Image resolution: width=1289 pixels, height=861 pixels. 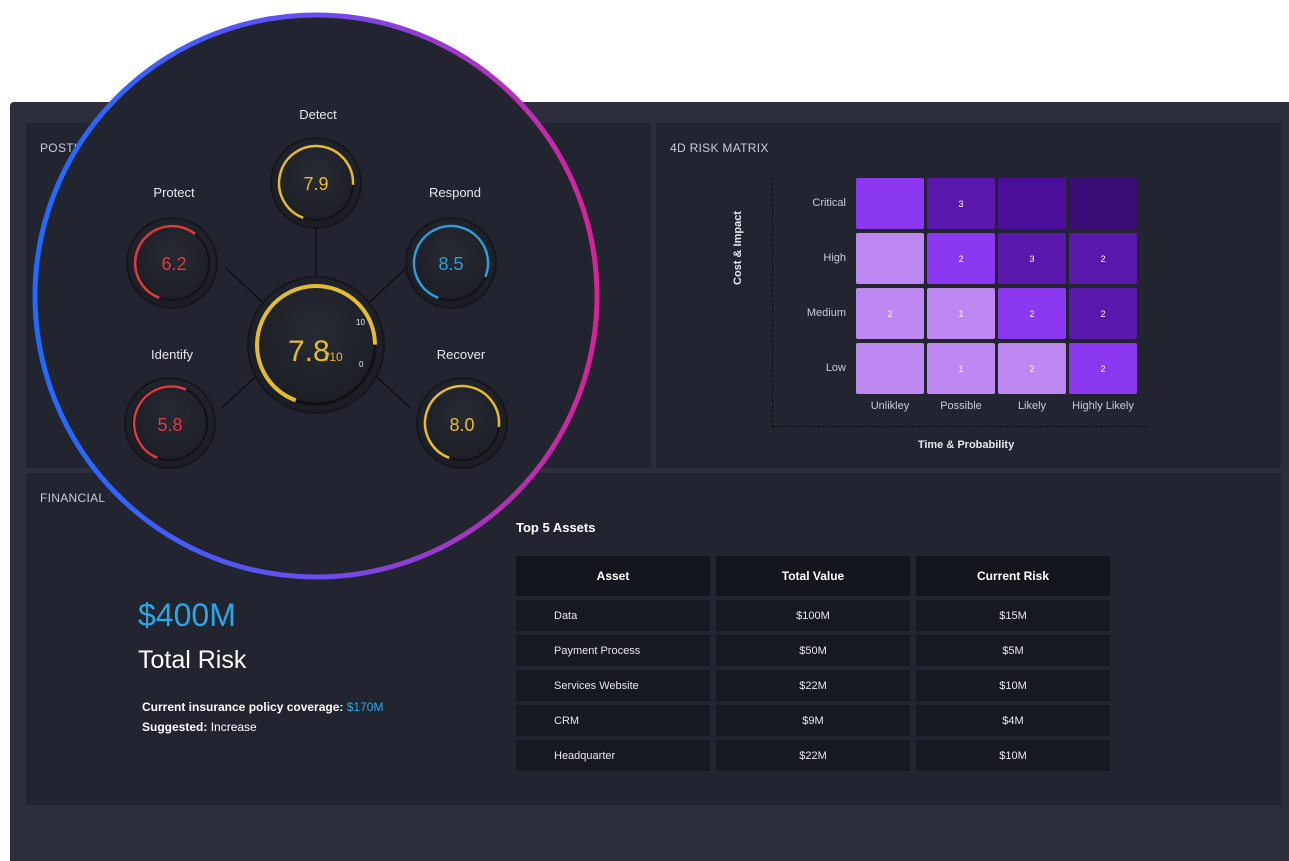 What do you see at coordinates (613, 576) in the screenshot?
I see `column-header-asset: Asset` at bounding box center [613, 576].